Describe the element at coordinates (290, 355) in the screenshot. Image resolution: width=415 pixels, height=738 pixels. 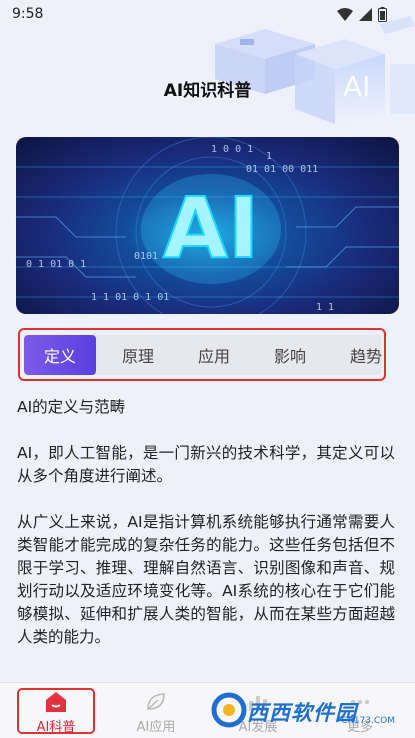
I see `tab-impact: 影响` at that location.